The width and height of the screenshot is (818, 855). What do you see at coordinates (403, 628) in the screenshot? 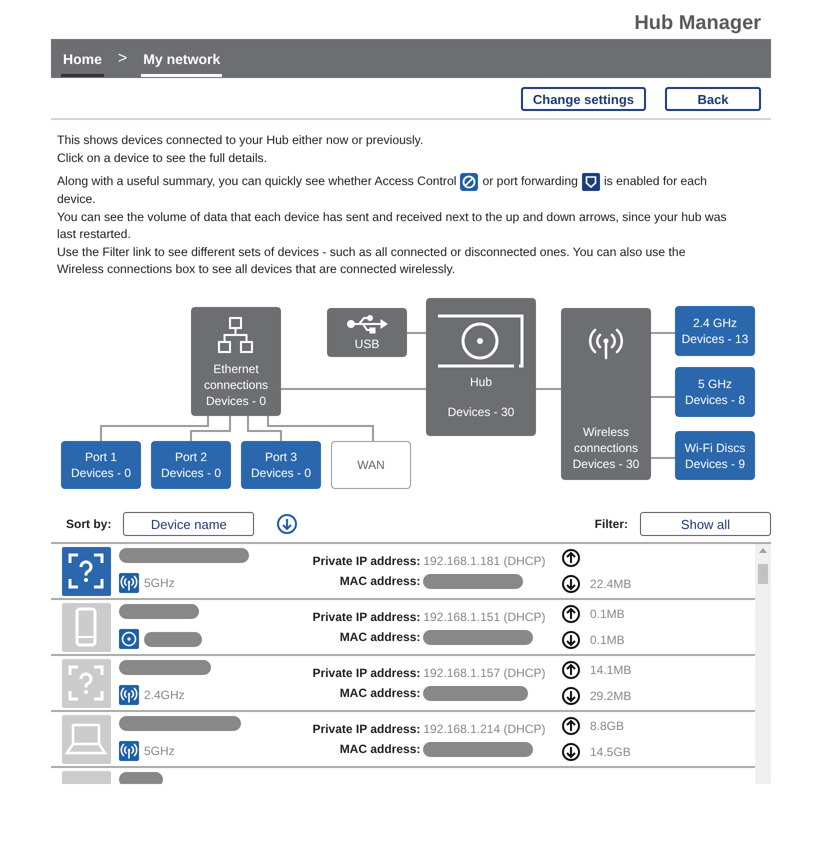
I see `device-row: Private IP address: 192.168.1.151 (DHCP) MAC address: 0.1MB 0.1MB` at bounding box center [403, 628].